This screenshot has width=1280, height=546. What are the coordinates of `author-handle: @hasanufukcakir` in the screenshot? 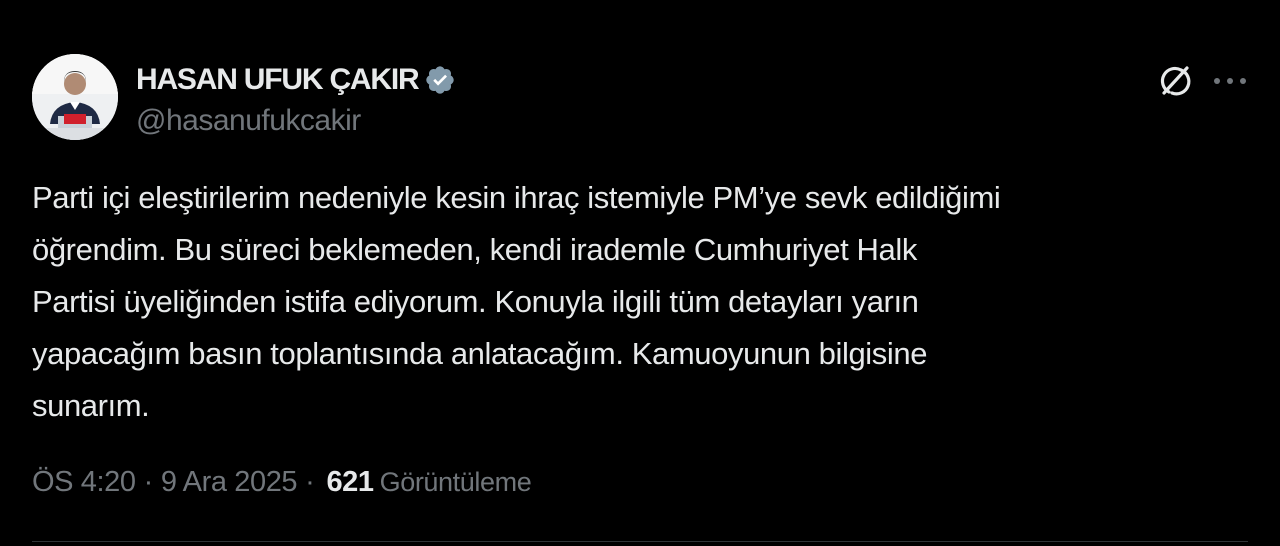 It's located at (296, 121).